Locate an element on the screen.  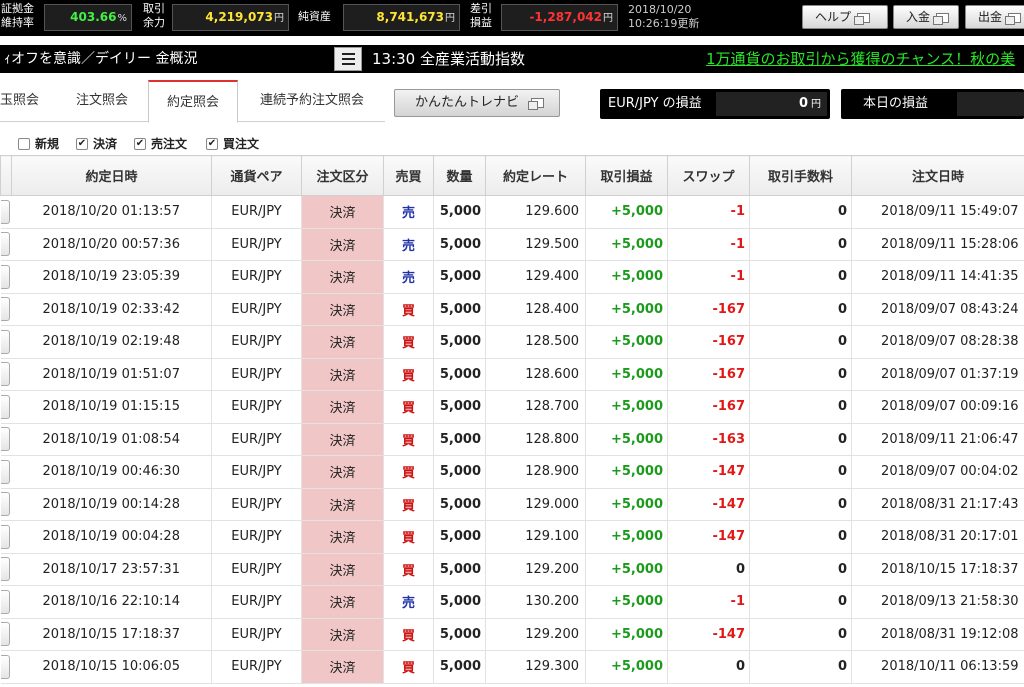
popup-window-icon is located at coordinates (862, 18).